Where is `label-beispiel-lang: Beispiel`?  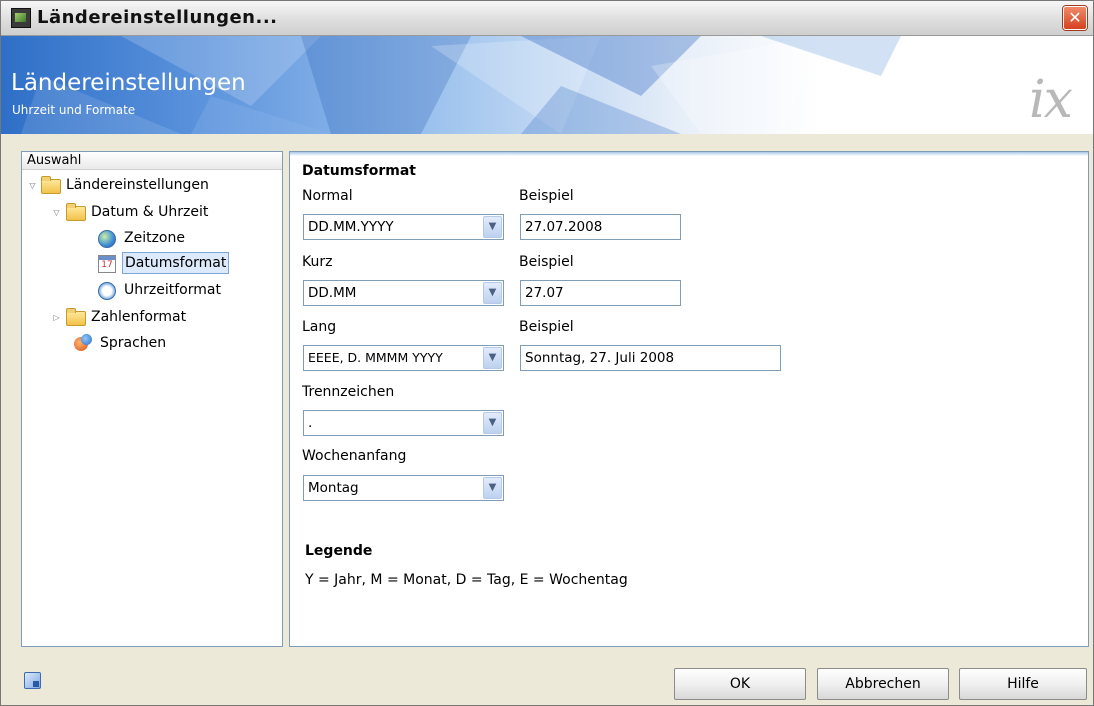
label-beispiel-lang: Beispiel is located at coordinates (546, 327).